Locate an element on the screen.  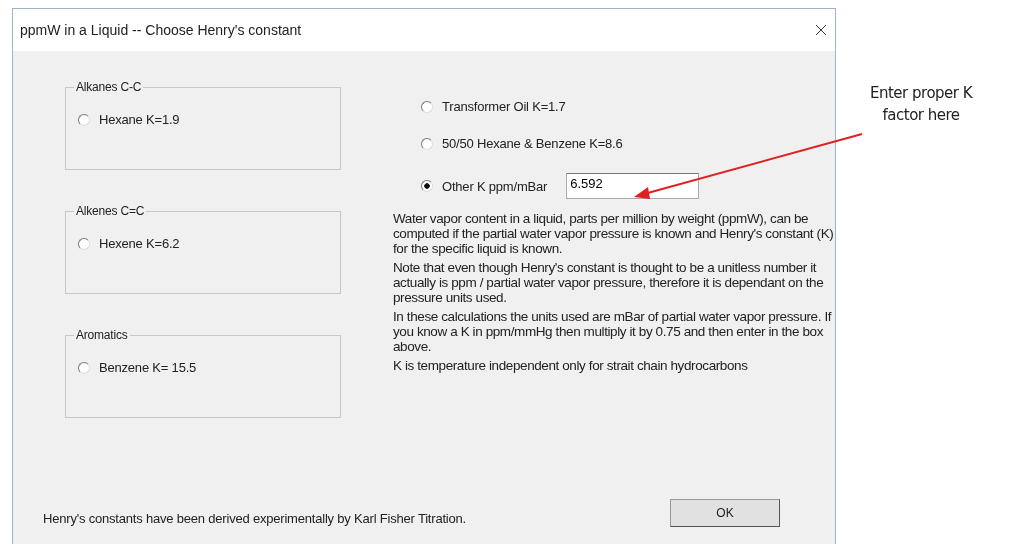
footer-text: Henry's constants have been derived experimentally by Karl Fisher Titration. is located at coordinates (254, 518).